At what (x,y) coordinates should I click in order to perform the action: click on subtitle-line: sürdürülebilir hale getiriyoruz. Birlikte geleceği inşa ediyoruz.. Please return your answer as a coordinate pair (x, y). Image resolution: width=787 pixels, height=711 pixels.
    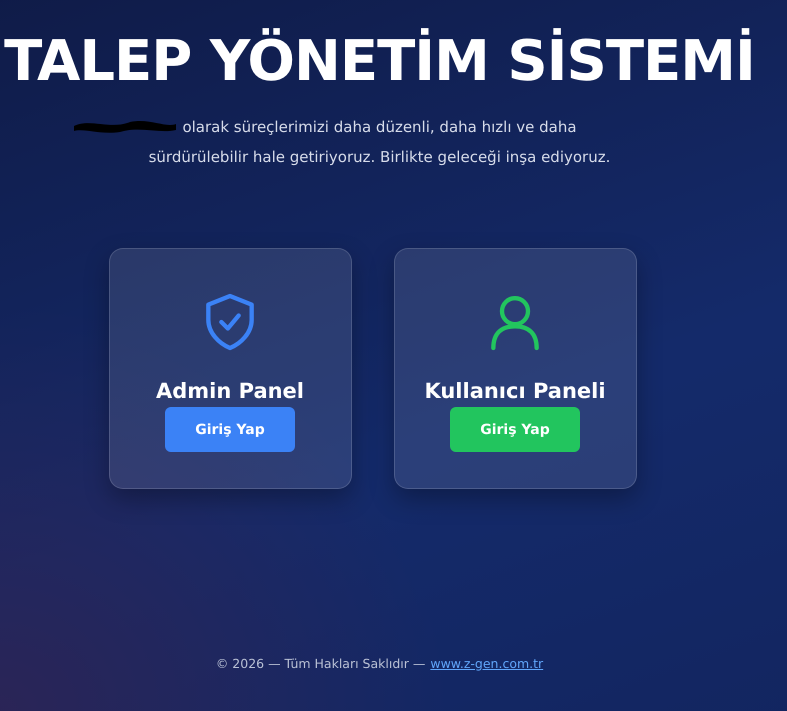
    Looking at the image, I should click on (379, 157).